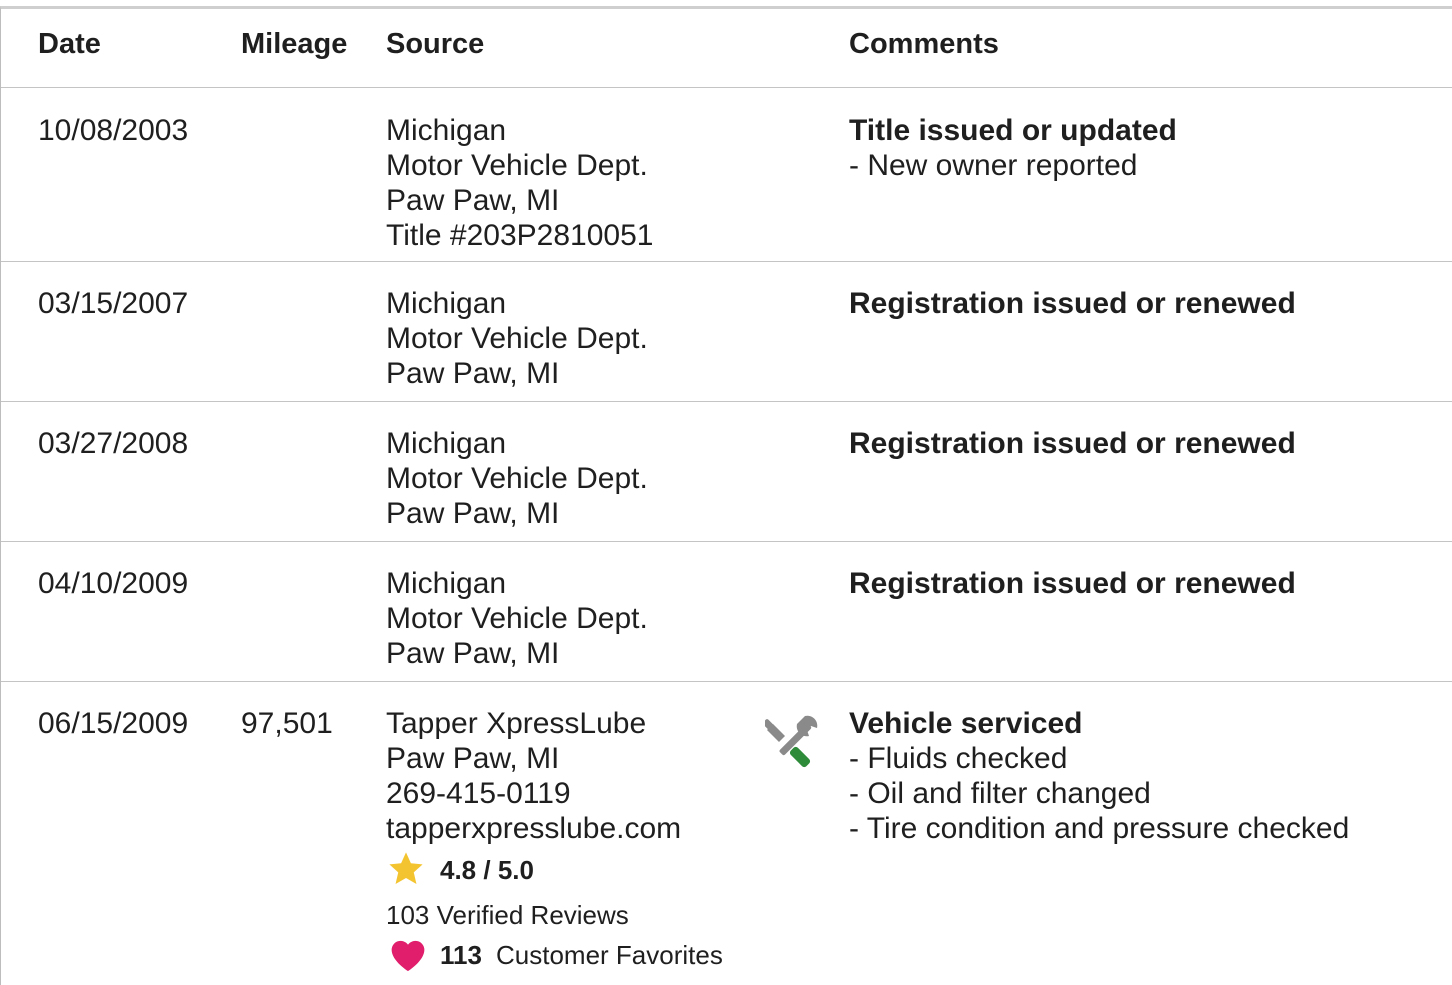 Image resolution: width=1452 pixels, height=985 pixels. Describe the element at coordinates (408, 956) in the screenshot. I see `heart-icon` at that location.